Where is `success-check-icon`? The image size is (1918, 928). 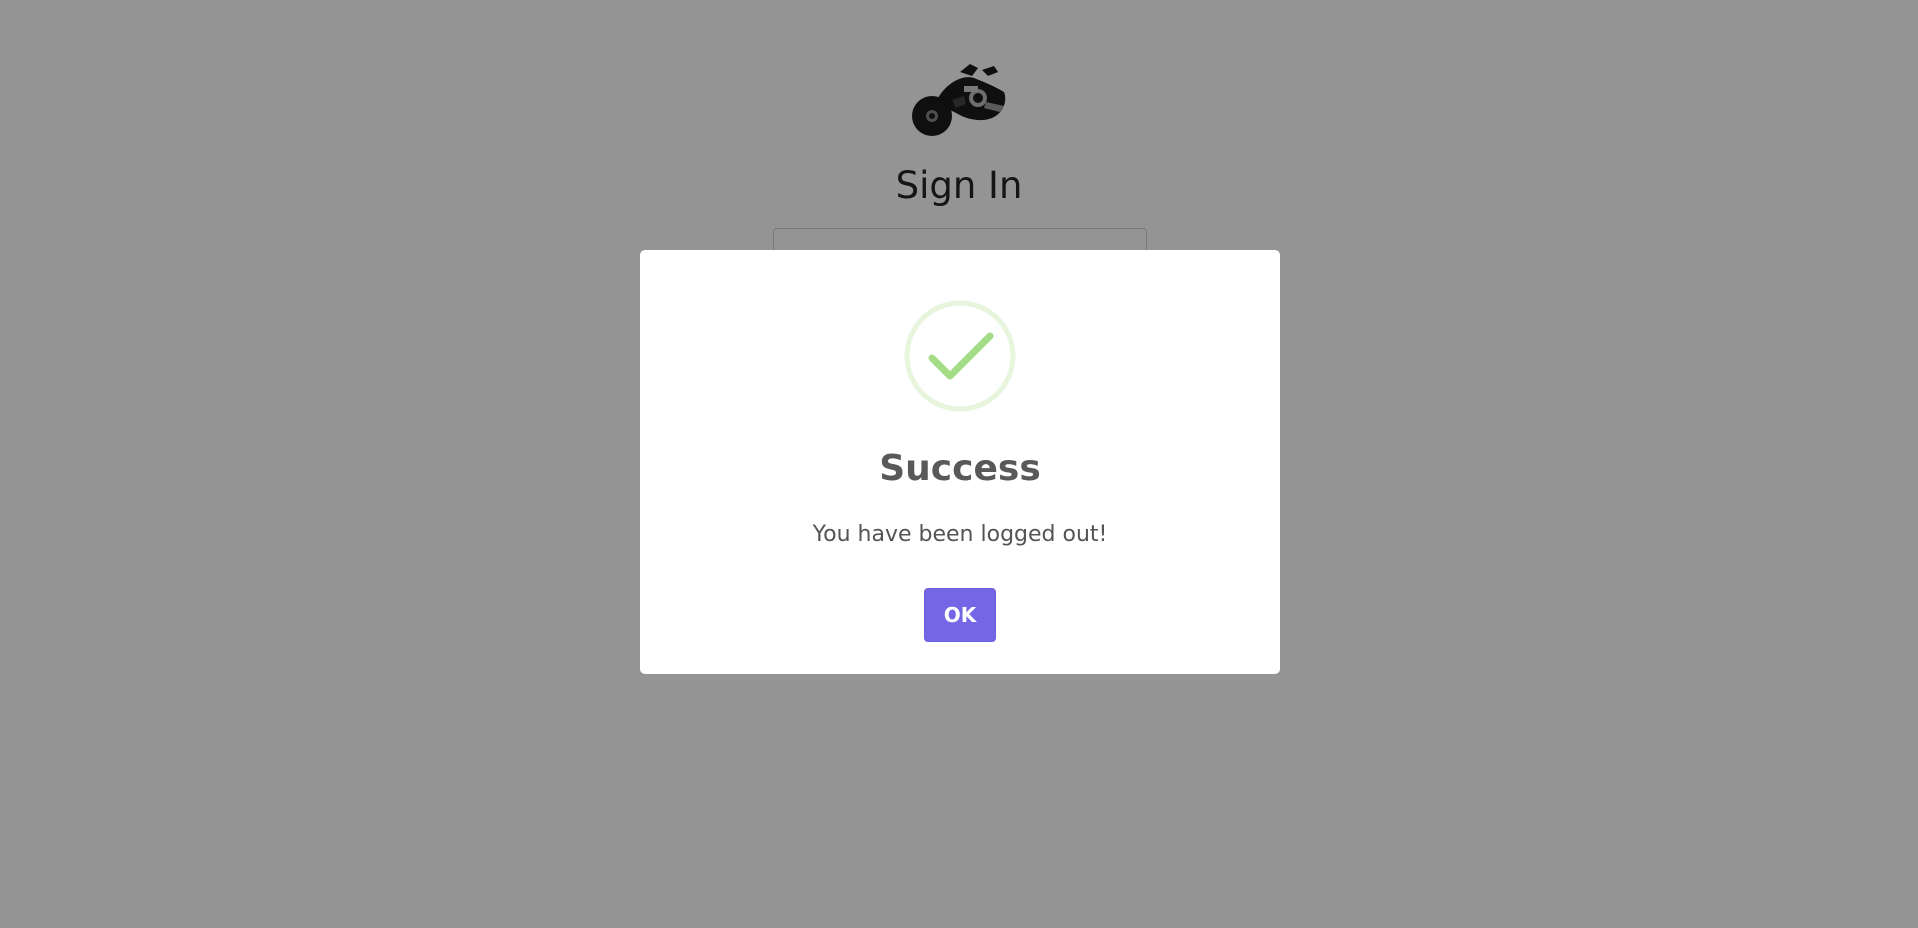
success-check-icon is located at coordinates (960, 356).